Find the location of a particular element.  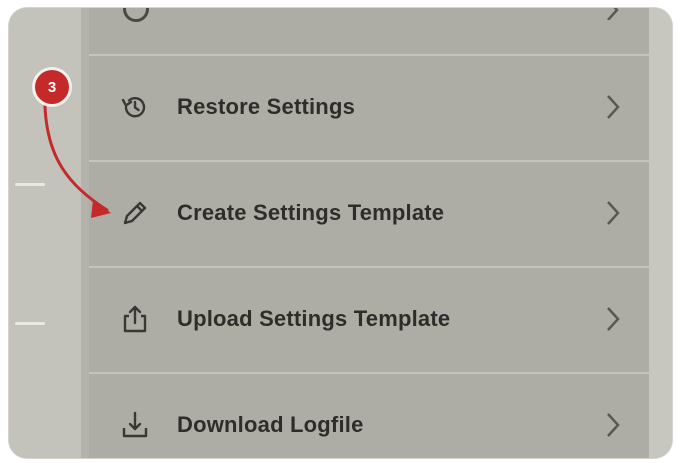

menu-item-label: Create Settings Template is located at coordinates (311, 212).